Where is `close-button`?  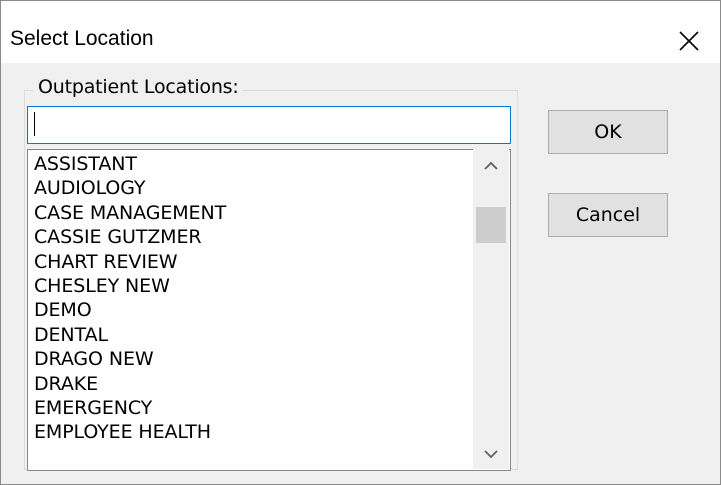
close-button is located at coordinates (689, 41).